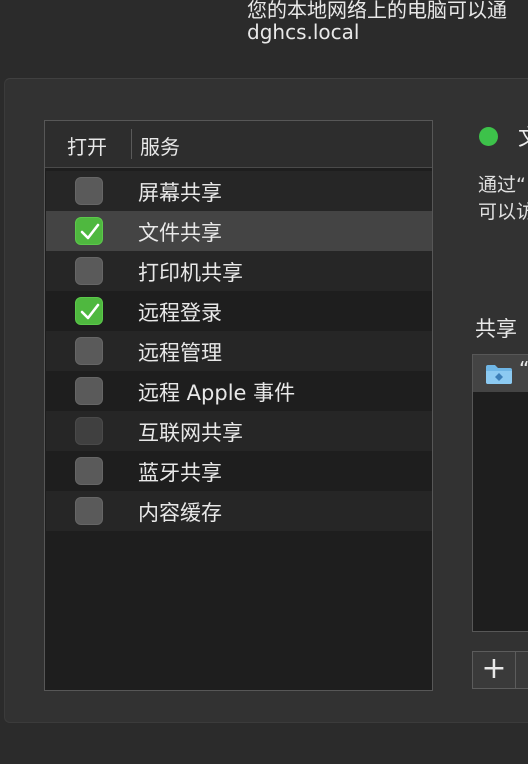 The image size is (528, 764). Describe the element at coordinates (502, 185) in the screenshot. I see `detail-description-line1: 通过“` at that location.